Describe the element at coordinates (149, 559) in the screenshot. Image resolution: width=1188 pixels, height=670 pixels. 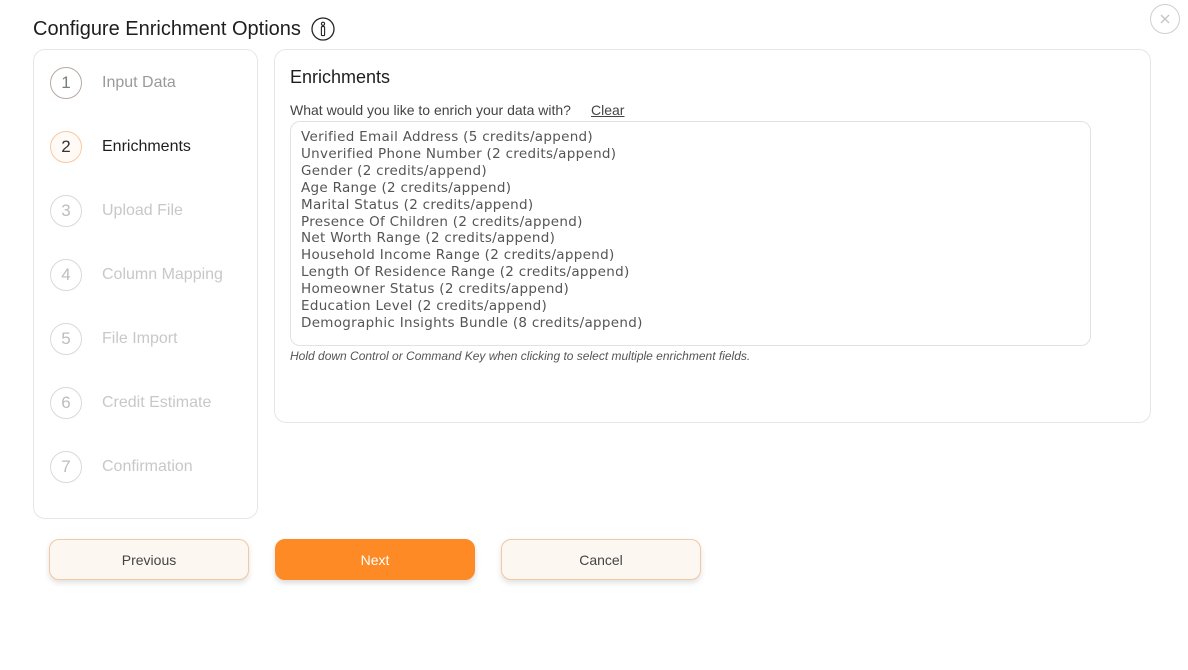
I see `previous-button: Previous` at that location.